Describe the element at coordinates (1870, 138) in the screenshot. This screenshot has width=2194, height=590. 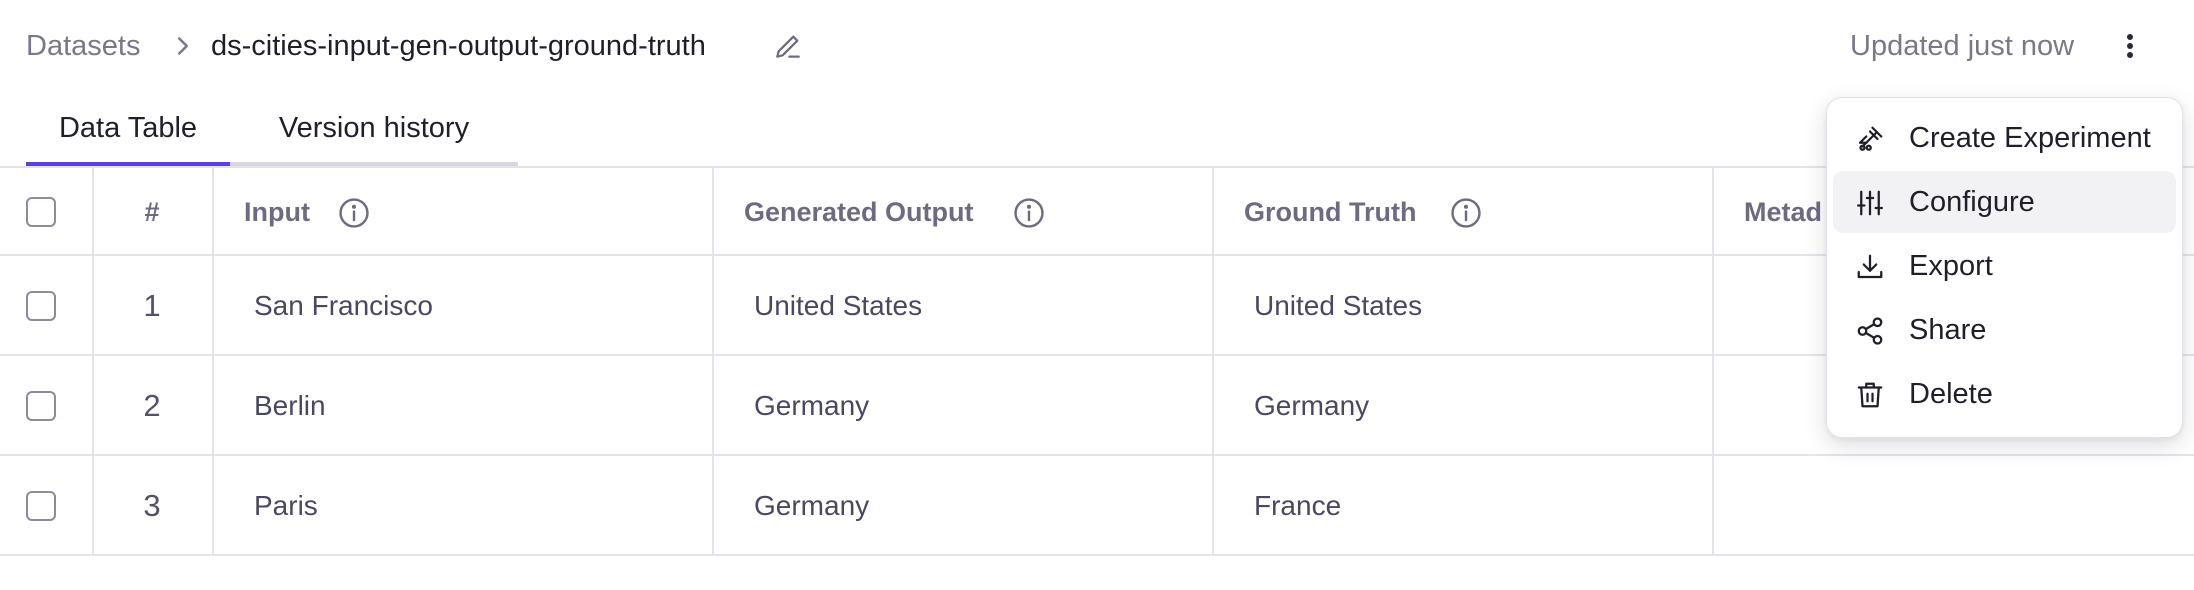
I see `flask-icon` at that location.